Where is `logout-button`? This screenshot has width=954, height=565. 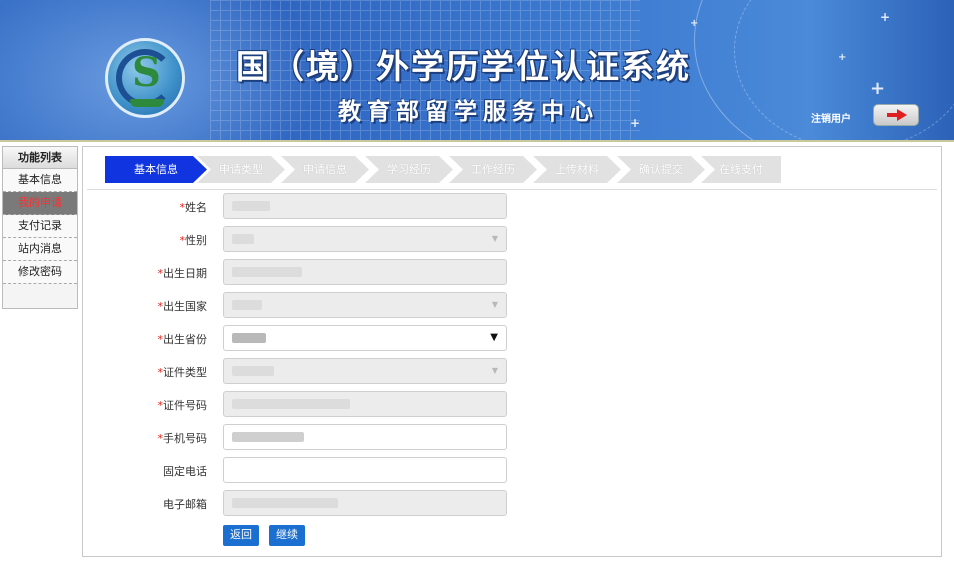 logout-button is located at coordinates (896, 115).